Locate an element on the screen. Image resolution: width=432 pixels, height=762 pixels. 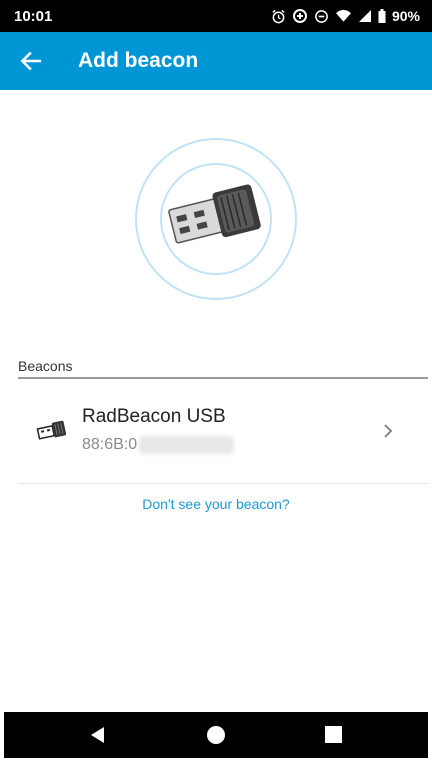
back-arrow-icon is located at coordinates (31, 61).